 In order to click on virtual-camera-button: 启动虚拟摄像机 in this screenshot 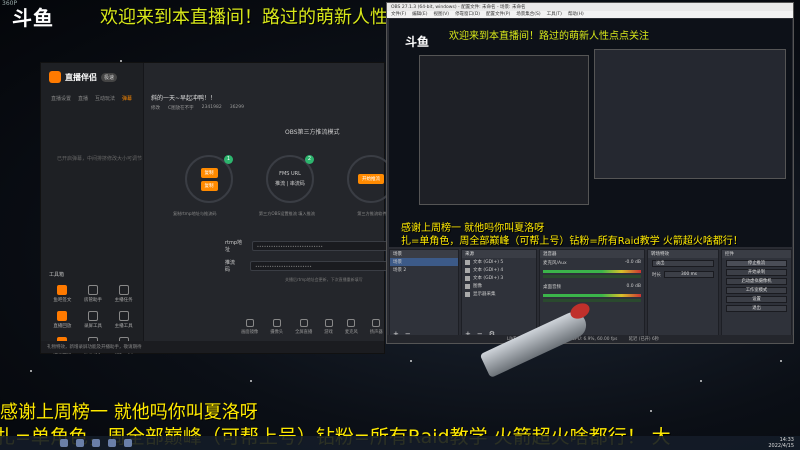, I will do `click(756, 281)`.